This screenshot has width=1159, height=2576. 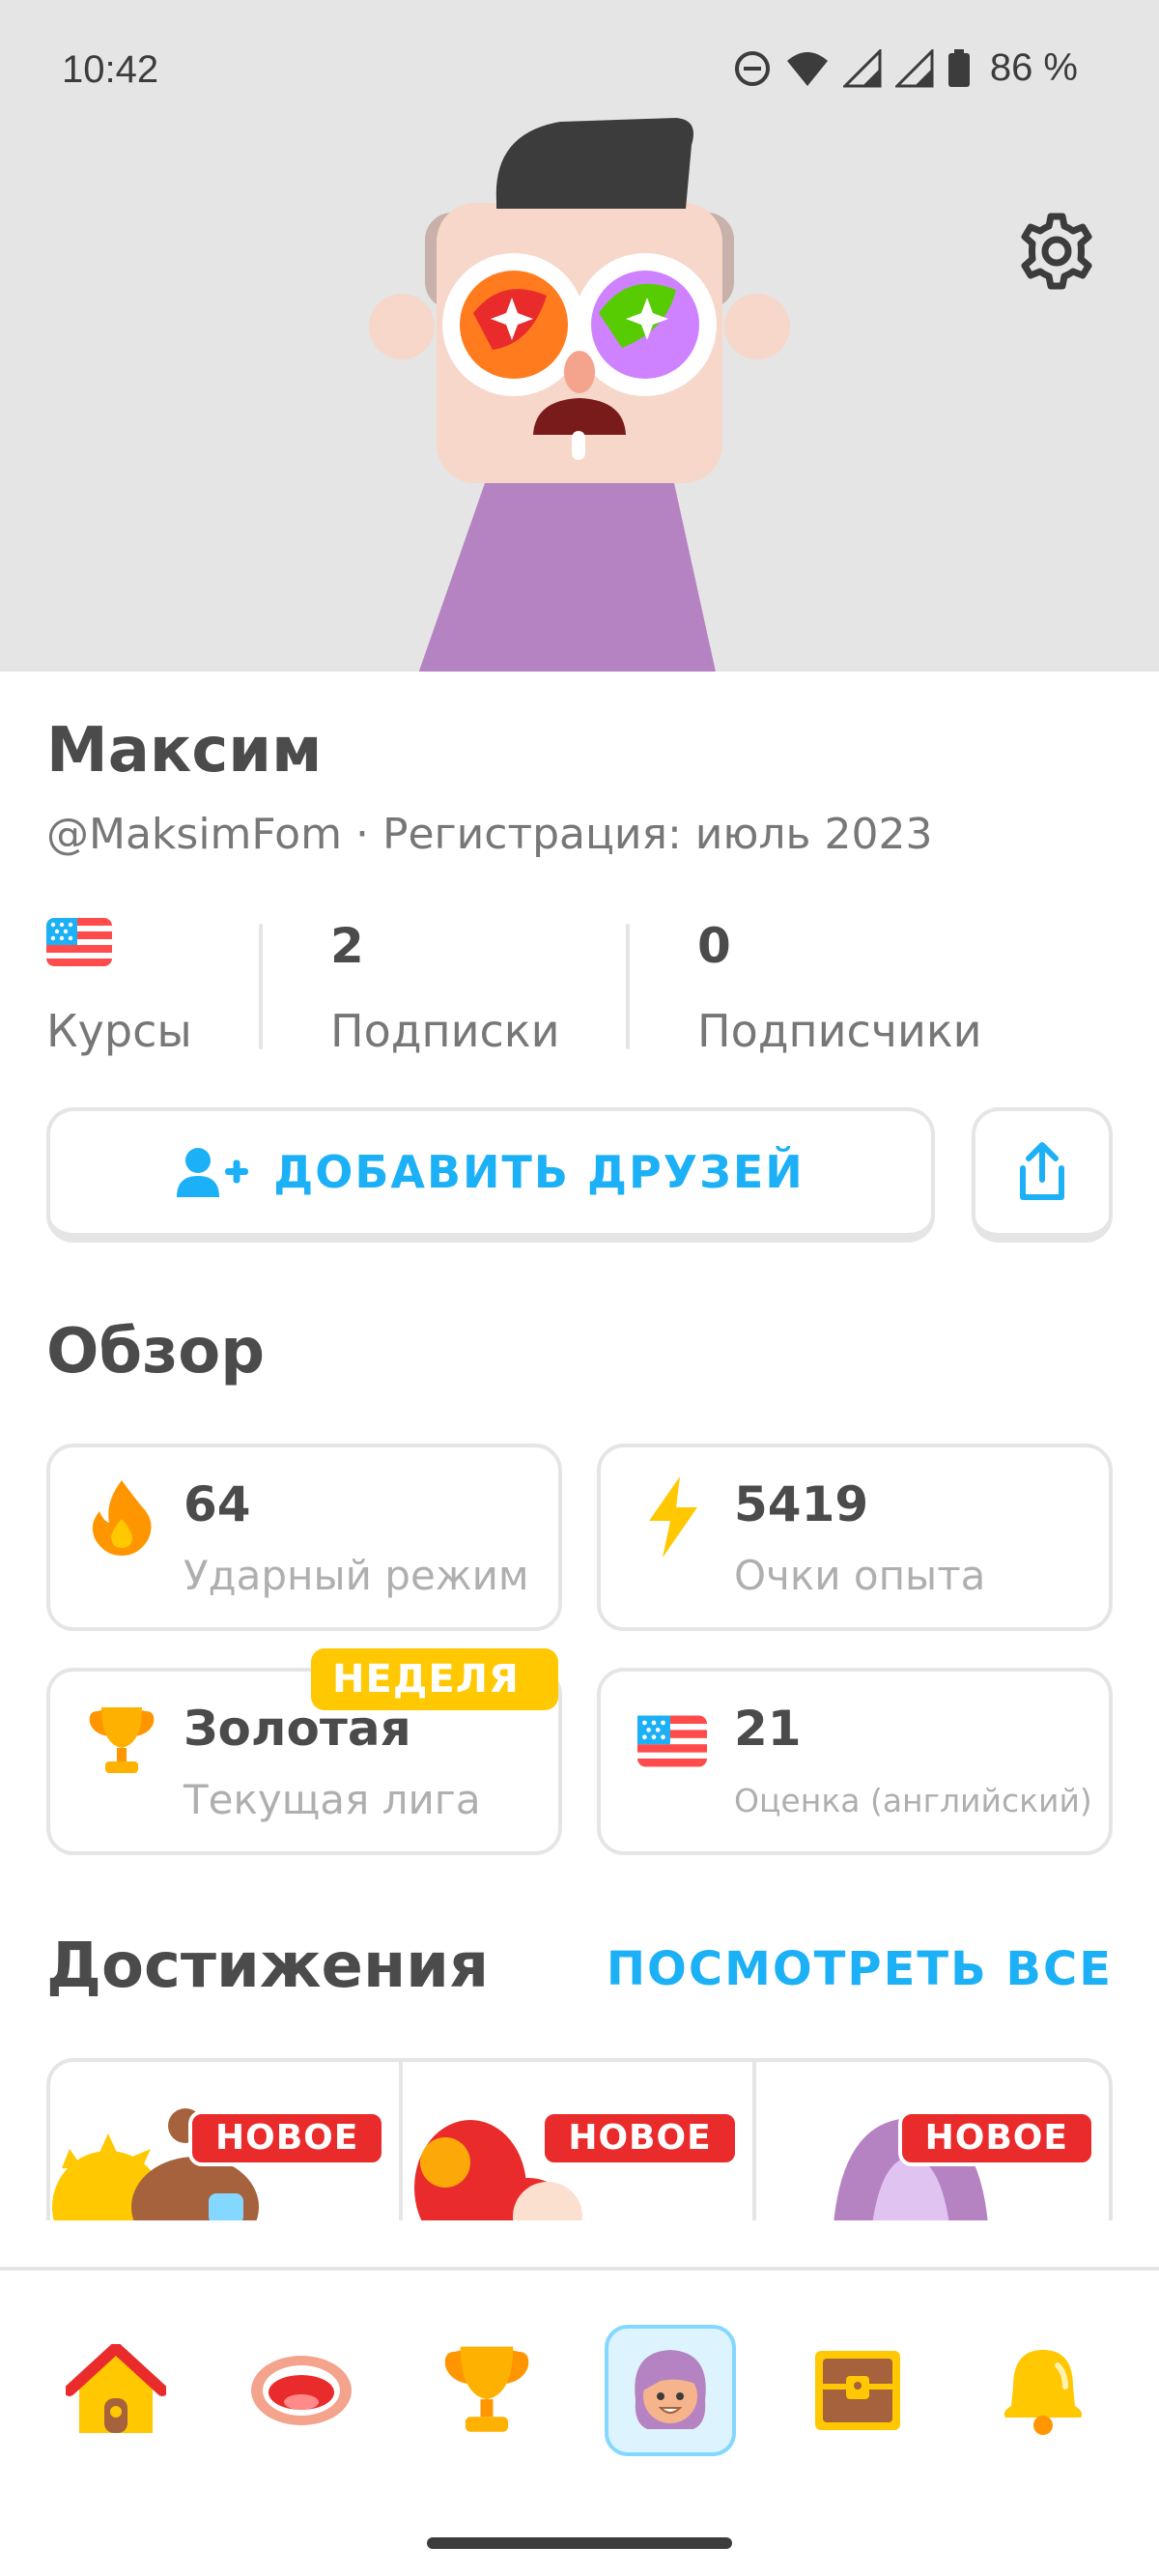 I want to click on score-label: Оценка (английский), so click(x=913, y=1801).